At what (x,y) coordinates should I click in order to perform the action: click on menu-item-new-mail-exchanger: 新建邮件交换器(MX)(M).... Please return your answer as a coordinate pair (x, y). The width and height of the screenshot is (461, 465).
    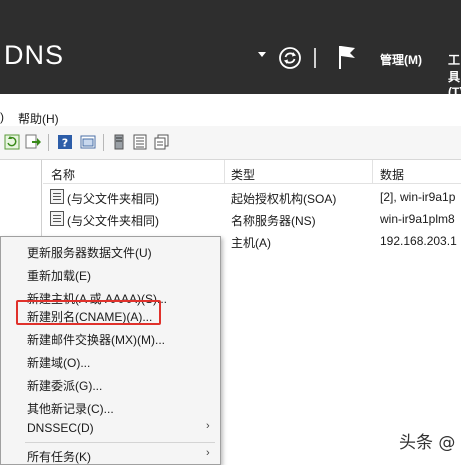
    Looking at the image, I should click on (96, 339).